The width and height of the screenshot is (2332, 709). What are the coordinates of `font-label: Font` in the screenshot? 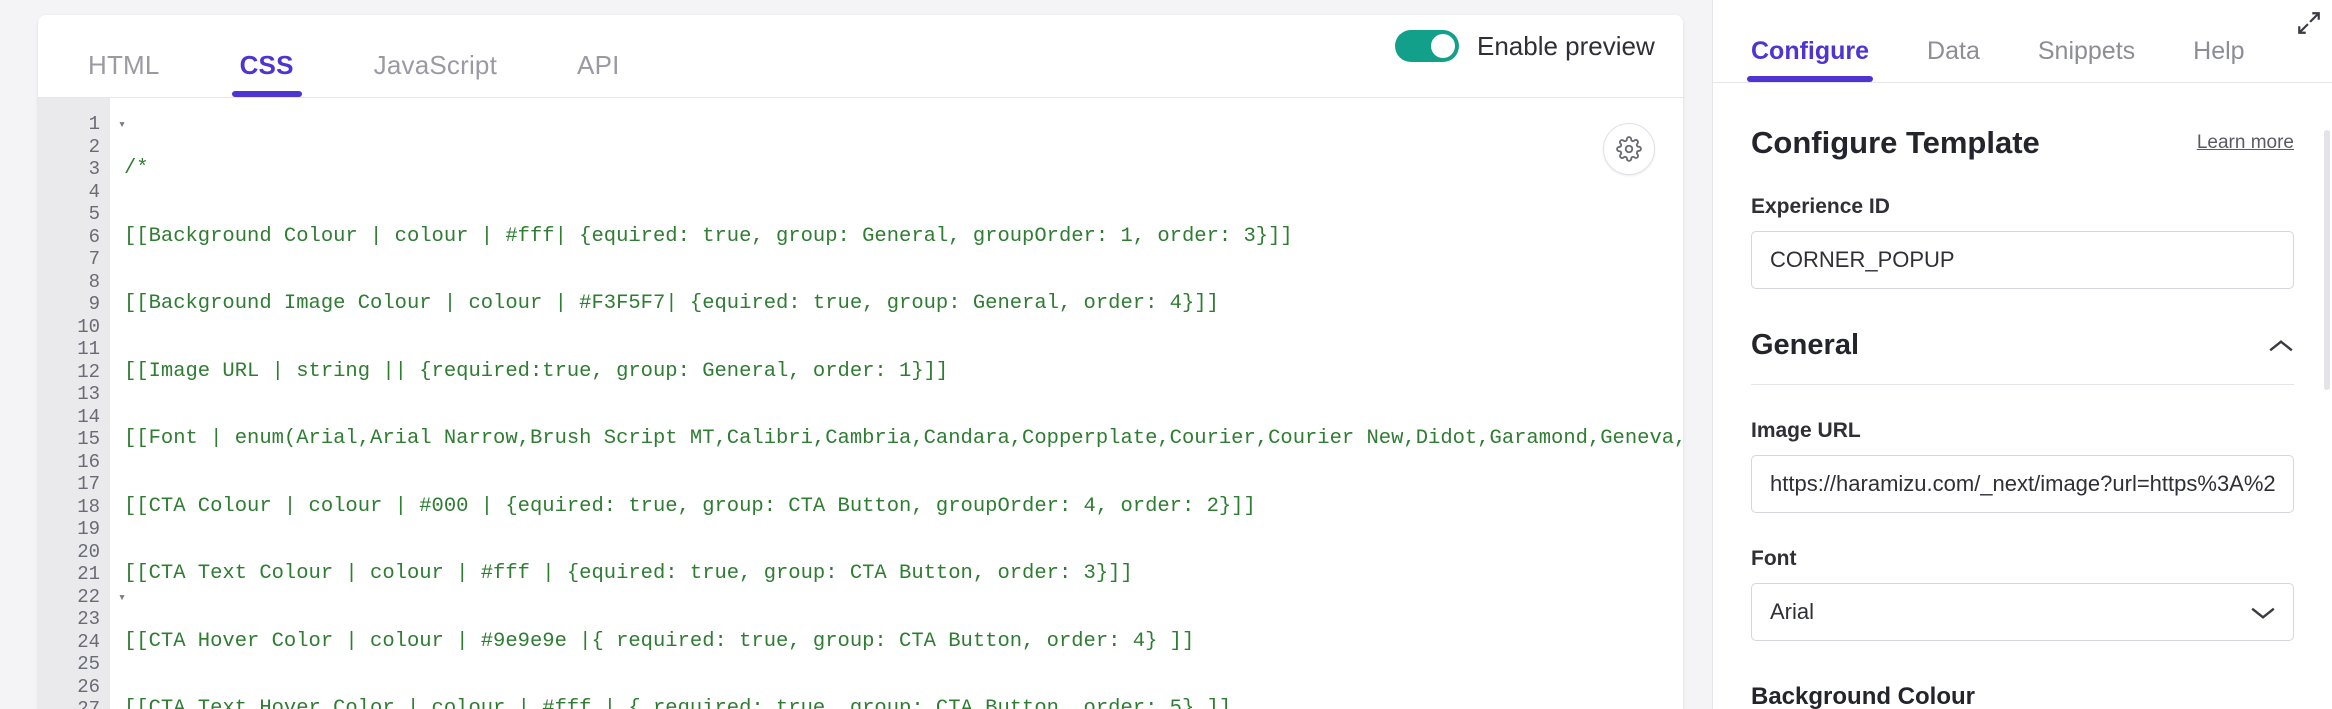 It's located at (1774, 558).